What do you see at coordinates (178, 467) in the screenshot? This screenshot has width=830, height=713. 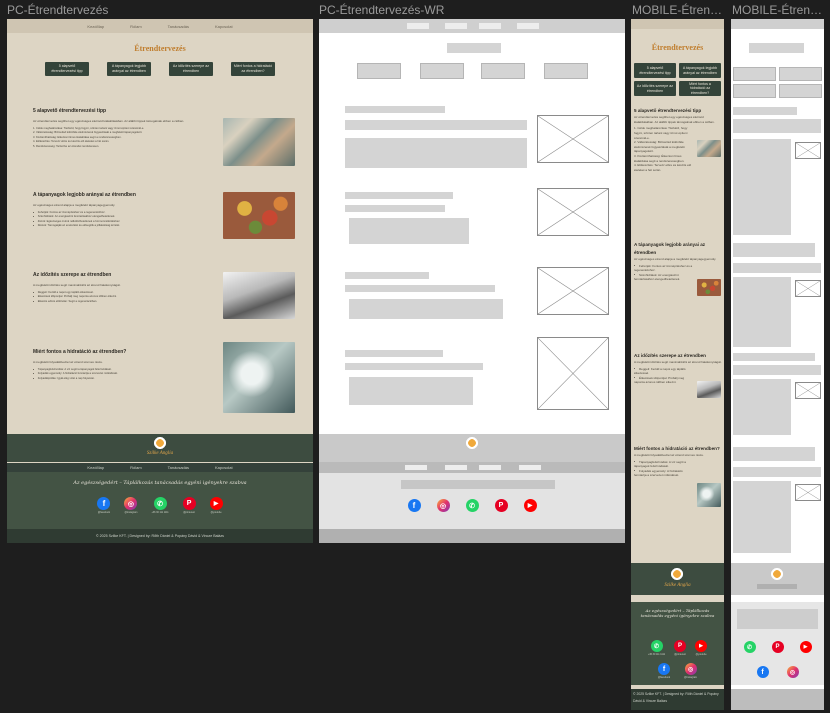 I see `footer-nav-consulting: Tanácsadás` at bounding box center [178, 467].